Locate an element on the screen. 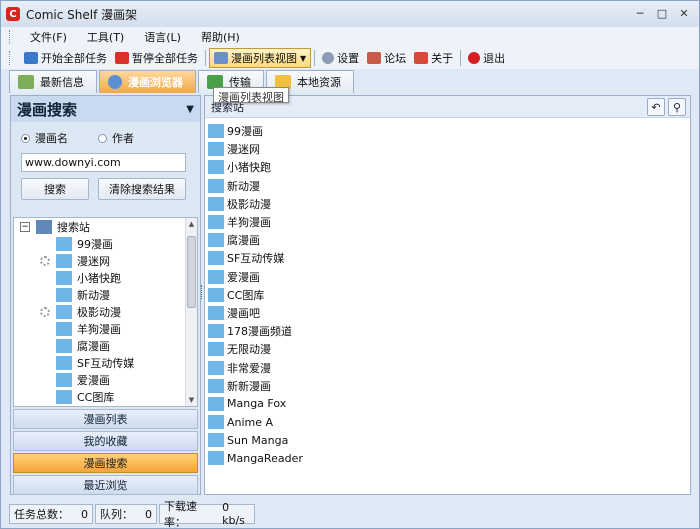 The height and width of the screenshot is (529, 700). about-button: 关于 is located at coordinates (433, 58).